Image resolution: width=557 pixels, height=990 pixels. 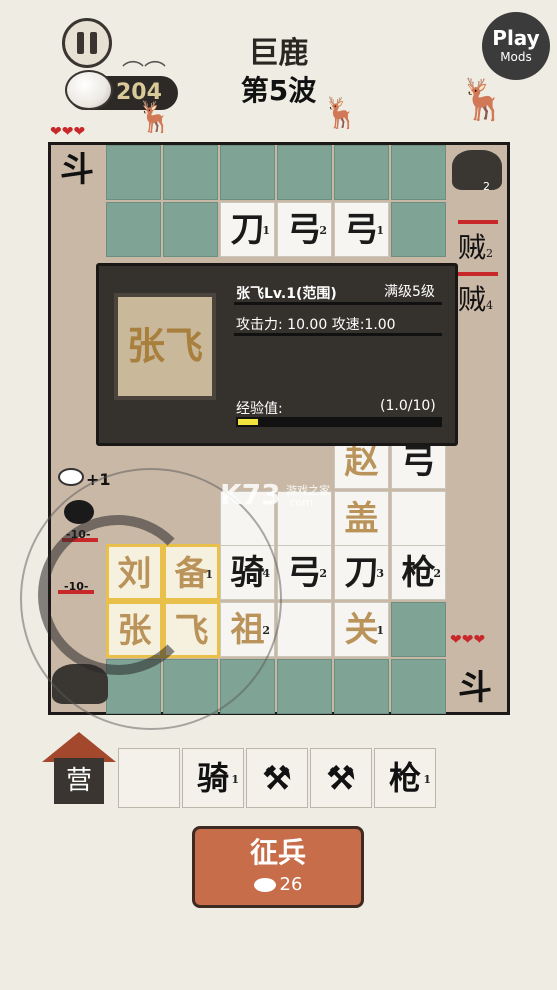 What do you see at coordinates (248, 422) in the screenshot?
I see `xp-bar-fill` at bounding box center [248, 422].